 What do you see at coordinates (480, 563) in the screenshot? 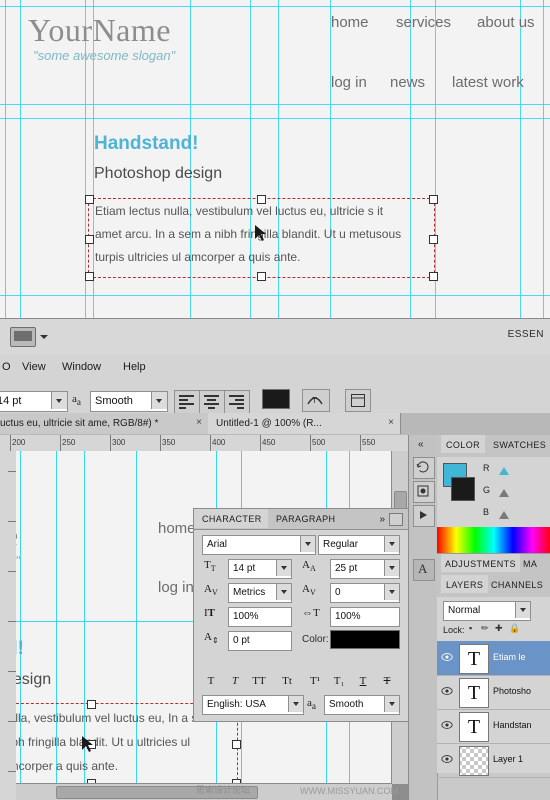
I see `tab-adjustments: ADJUSTMENTS` at bounding box center [480, 563].